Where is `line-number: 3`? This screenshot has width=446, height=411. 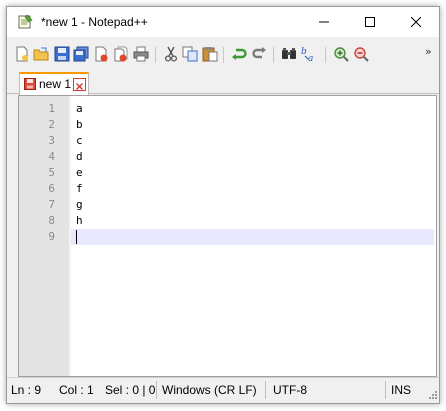
line-number: 3 is located at coordinates (51, 140).